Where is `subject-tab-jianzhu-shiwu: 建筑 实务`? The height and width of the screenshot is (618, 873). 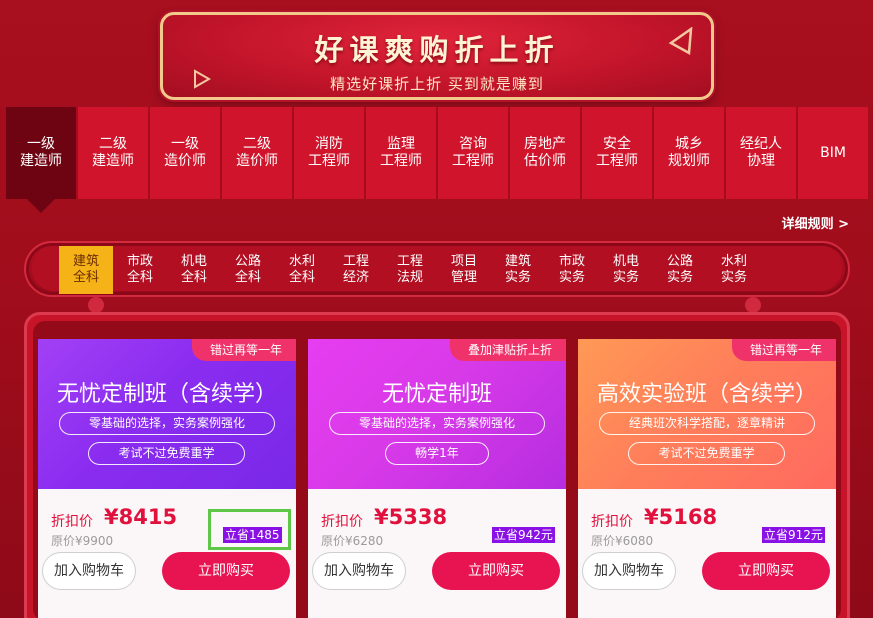 subject-tab-jianzhu-shiwu: 建筑 实务 is located at coordinates (518, 270).